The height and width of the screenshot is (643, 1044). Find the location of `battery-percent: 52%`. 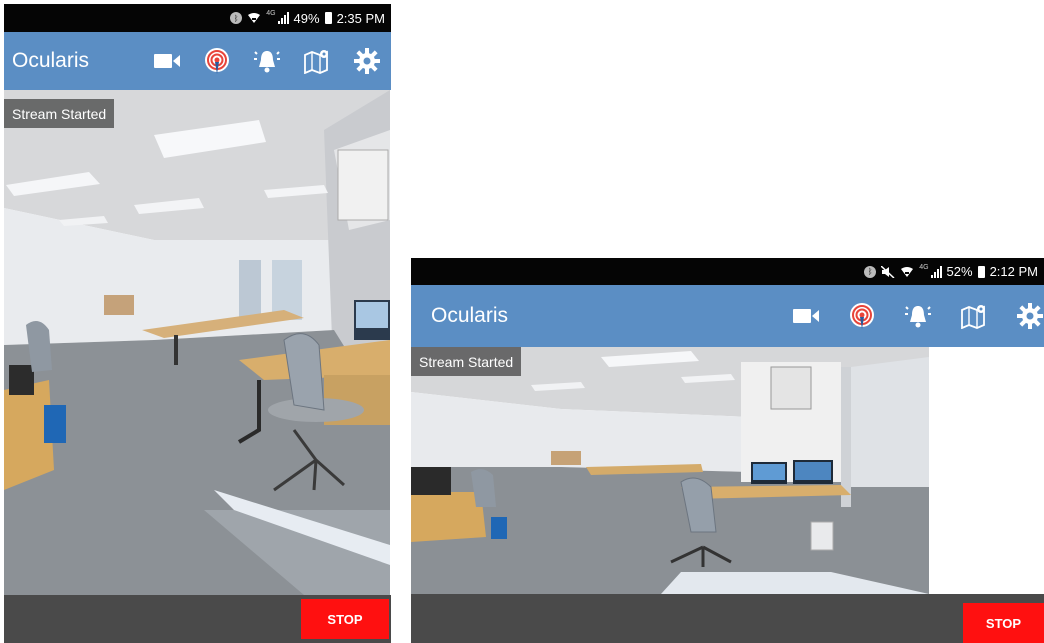

battery-percent: 52% is located at coordinates (959, 271).